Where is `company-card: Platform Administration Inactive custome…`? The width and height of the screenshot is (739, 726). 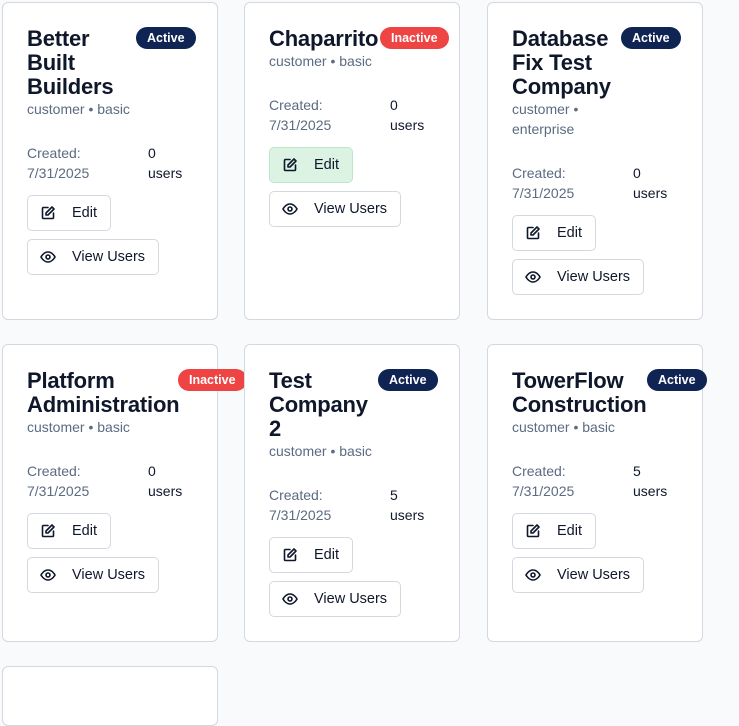
company-card: Platform Administration Inactive custome… is located at coordinates (124, 493).